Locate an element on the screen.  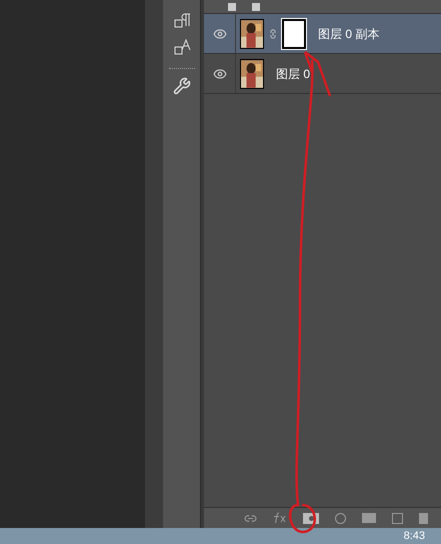
layer-row: 图层 0 is located at coordinates (322, 74).